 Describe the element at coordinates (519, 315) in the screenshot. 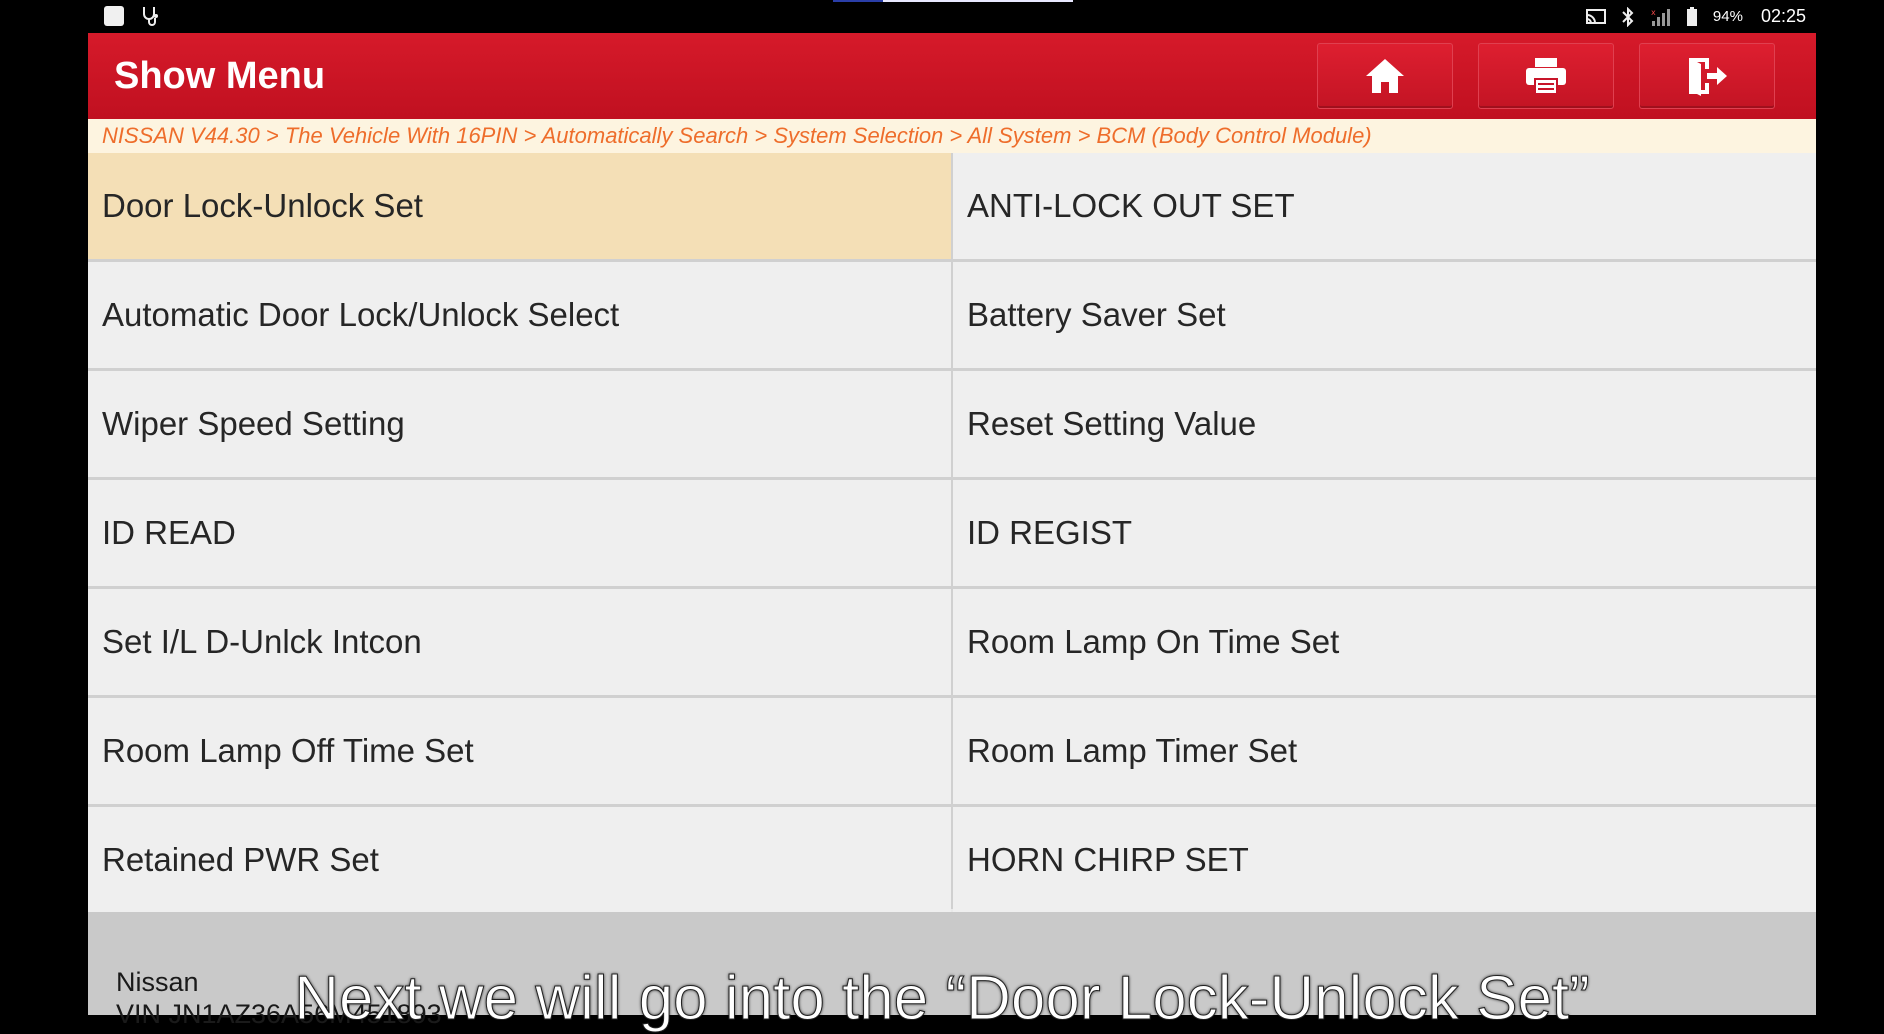

I see `menu-item-automatic-door-lock-unlock-select: Automatic Door Lock/Unlock Select` at that location.